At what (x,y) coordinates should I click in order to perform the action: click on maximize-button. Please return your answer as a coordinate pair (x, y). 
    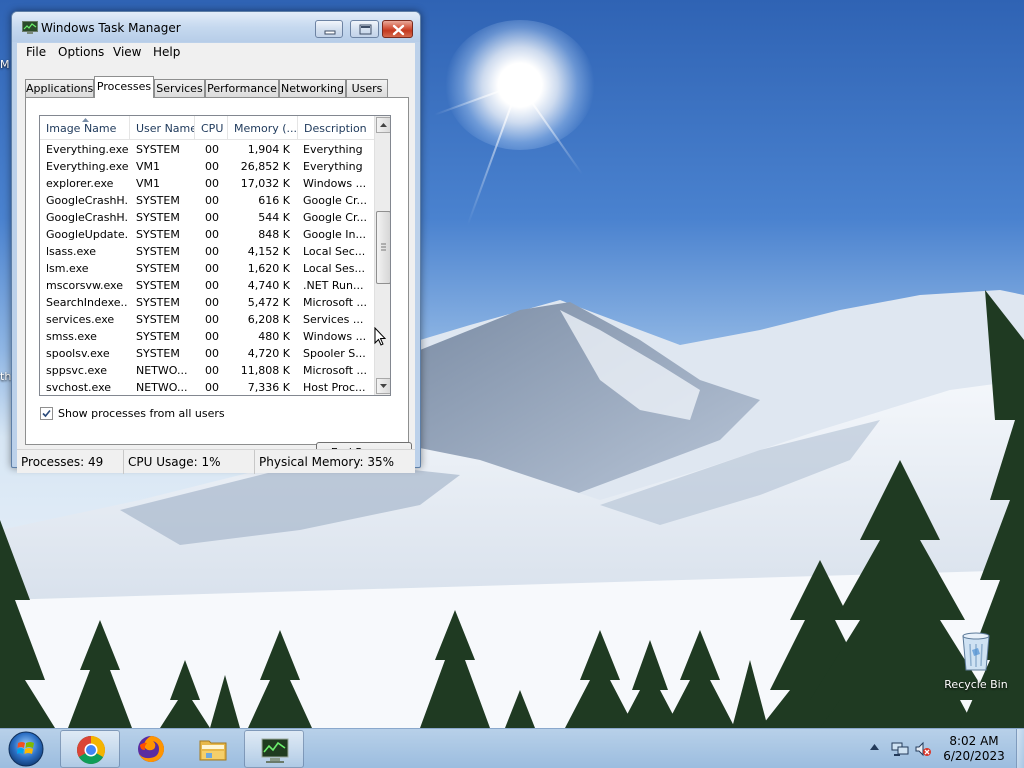
    Looking at the image, I should click on (364, 29).